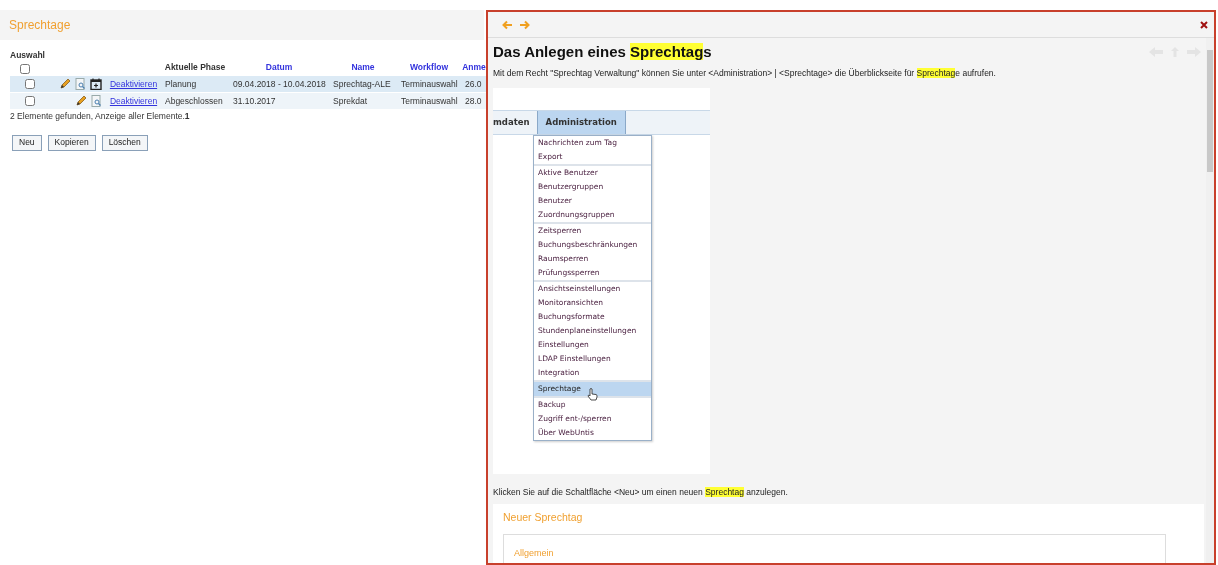 Image resolution: width=1218 pixels, height=565 pixels. What do you see at coordinates (195, 67) in the screenshot?
I see `column-header: Aktuelle Phase` at bounding box center [195, 67].